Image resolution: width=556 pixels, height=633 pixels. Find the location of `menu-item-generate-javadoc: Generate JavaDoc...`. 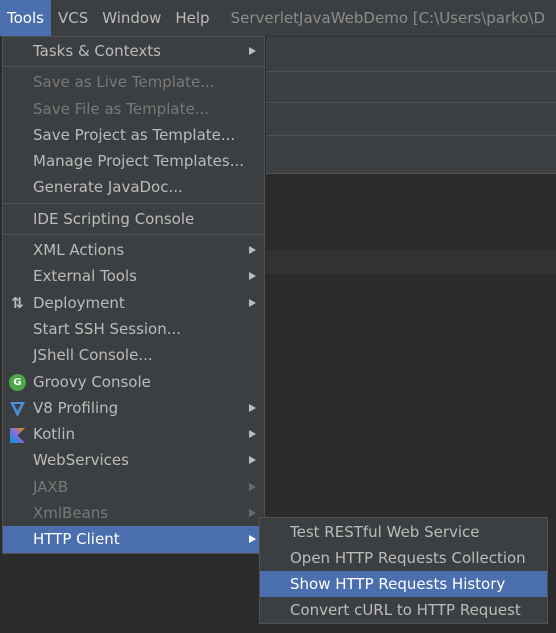

menu-item-generate-javadoc: Generate JavaDoc... is located at coordinates (133, 187).